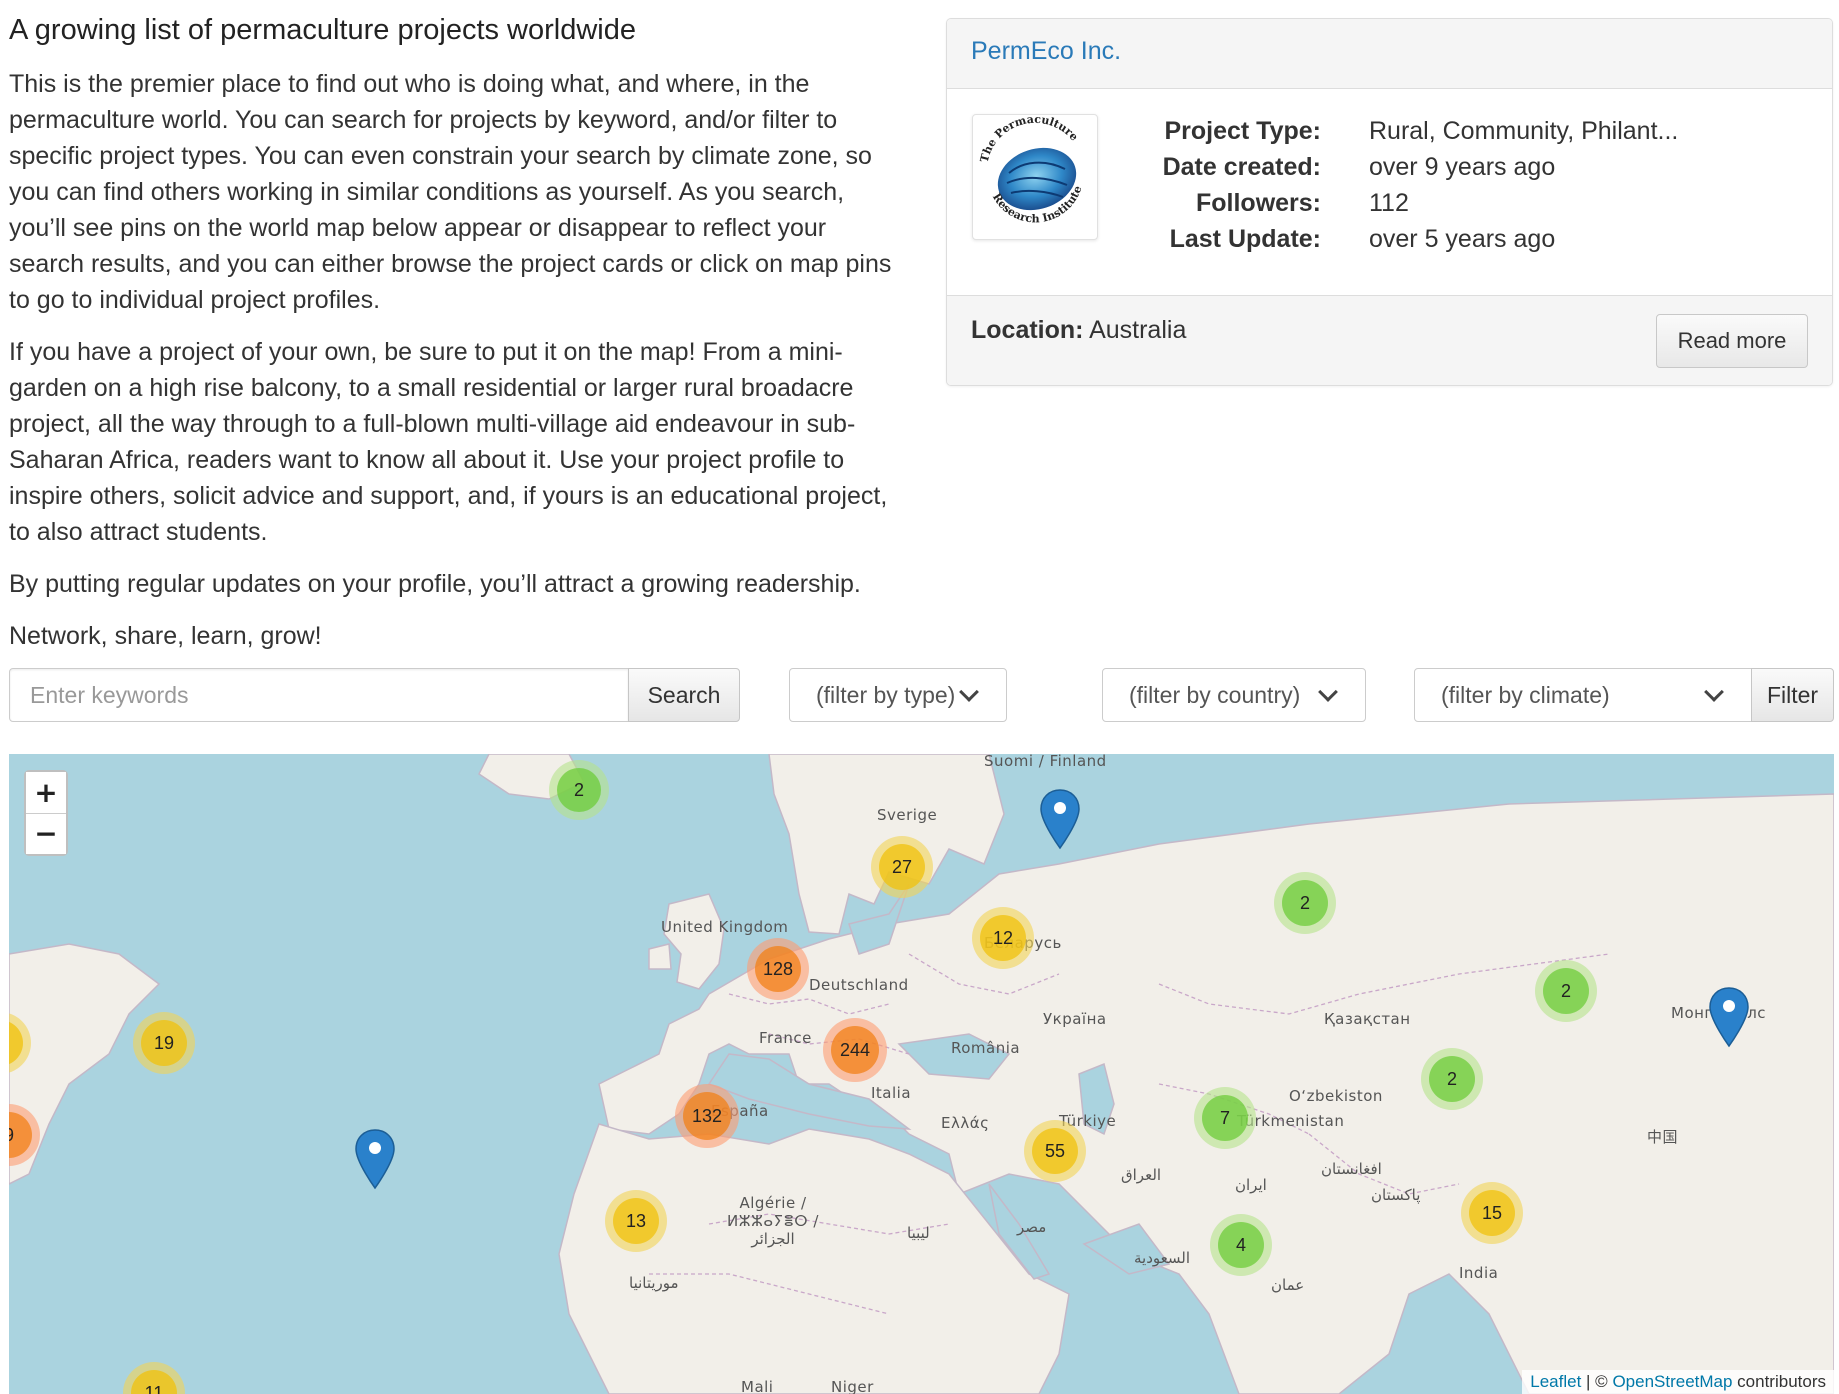  What do you see at coordinates (785, 1038) in the screenshot?
I see `map-label: France` at bounding box center [785, 1038].